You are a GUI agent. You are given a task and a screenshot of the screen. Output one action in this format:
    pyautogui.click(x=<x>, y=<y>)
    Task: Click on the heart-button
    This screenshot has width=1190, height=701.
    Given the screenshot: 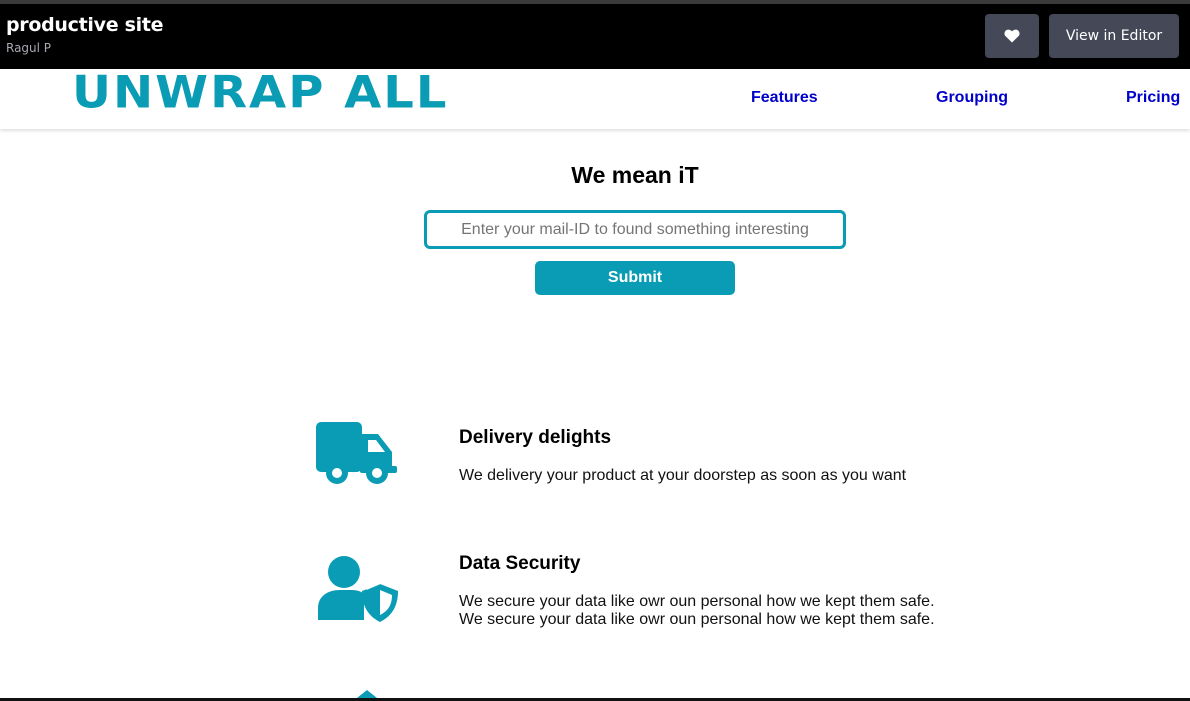 What is the action you would take?
    pyautogui.click(x=1012, y=36)
    